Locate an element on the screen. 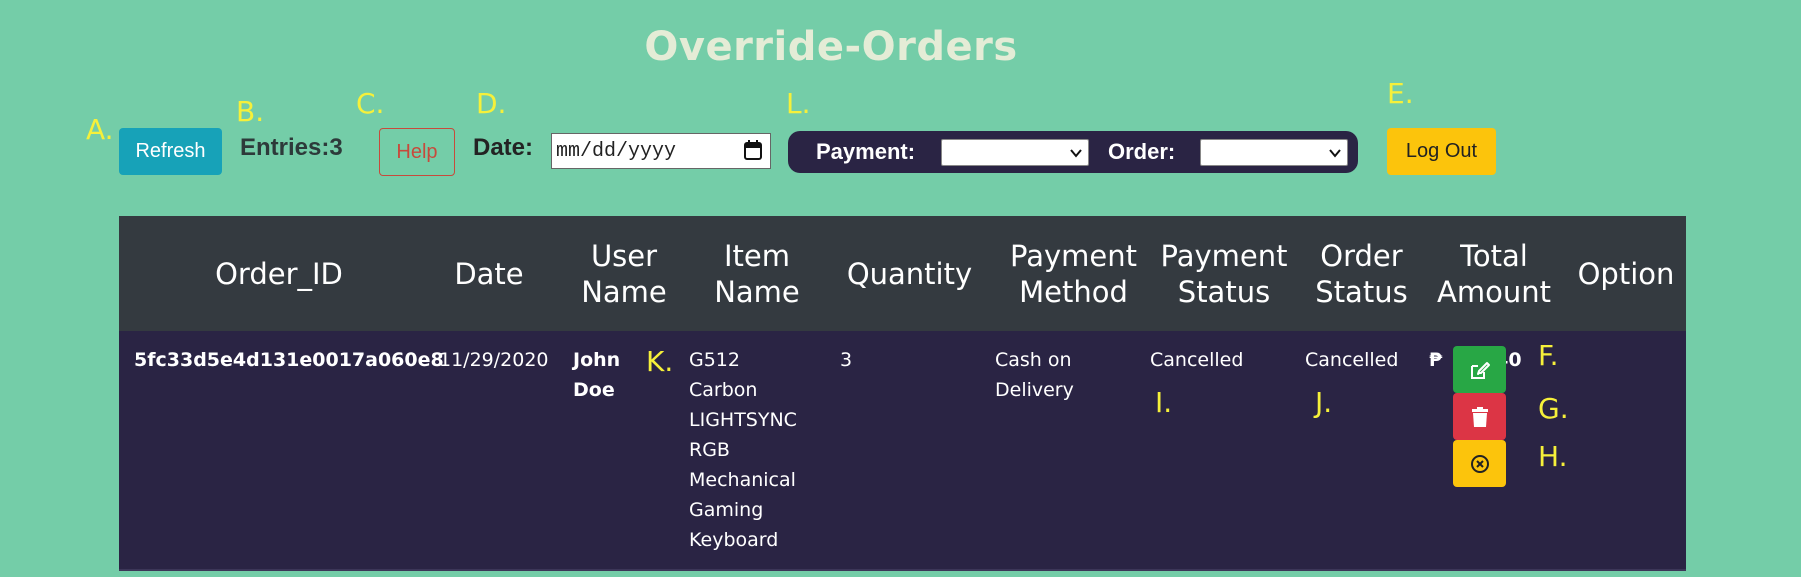  column-header-payment-status: Payment Status is located at coordinates (1224, 273).